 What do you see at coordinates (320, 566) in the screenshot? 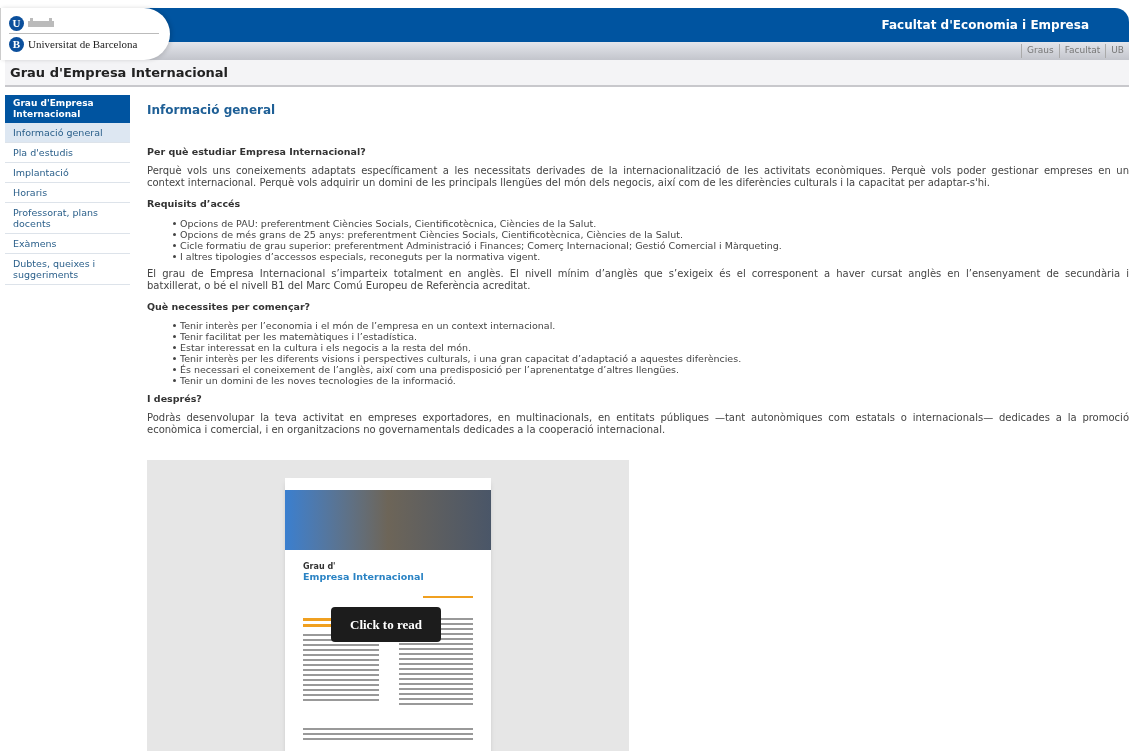
I see `brochure-title-small: Grau d'` at bounding box center [320, 566].